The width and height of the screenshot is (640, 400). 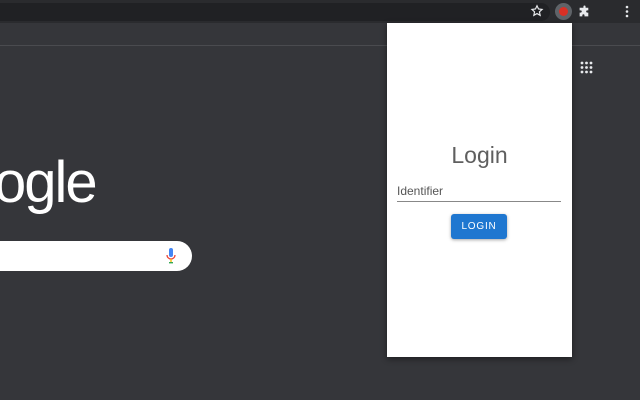 I want to click on puzzle-icon, so click(x=584, y=11).